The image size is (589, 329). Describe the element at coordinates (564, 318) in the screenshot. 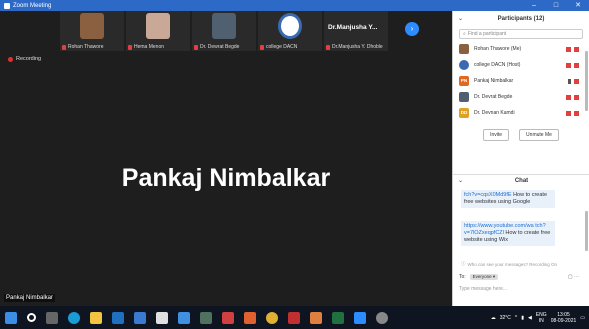

I see `clock: 13:05 08-09-2021` at that location.